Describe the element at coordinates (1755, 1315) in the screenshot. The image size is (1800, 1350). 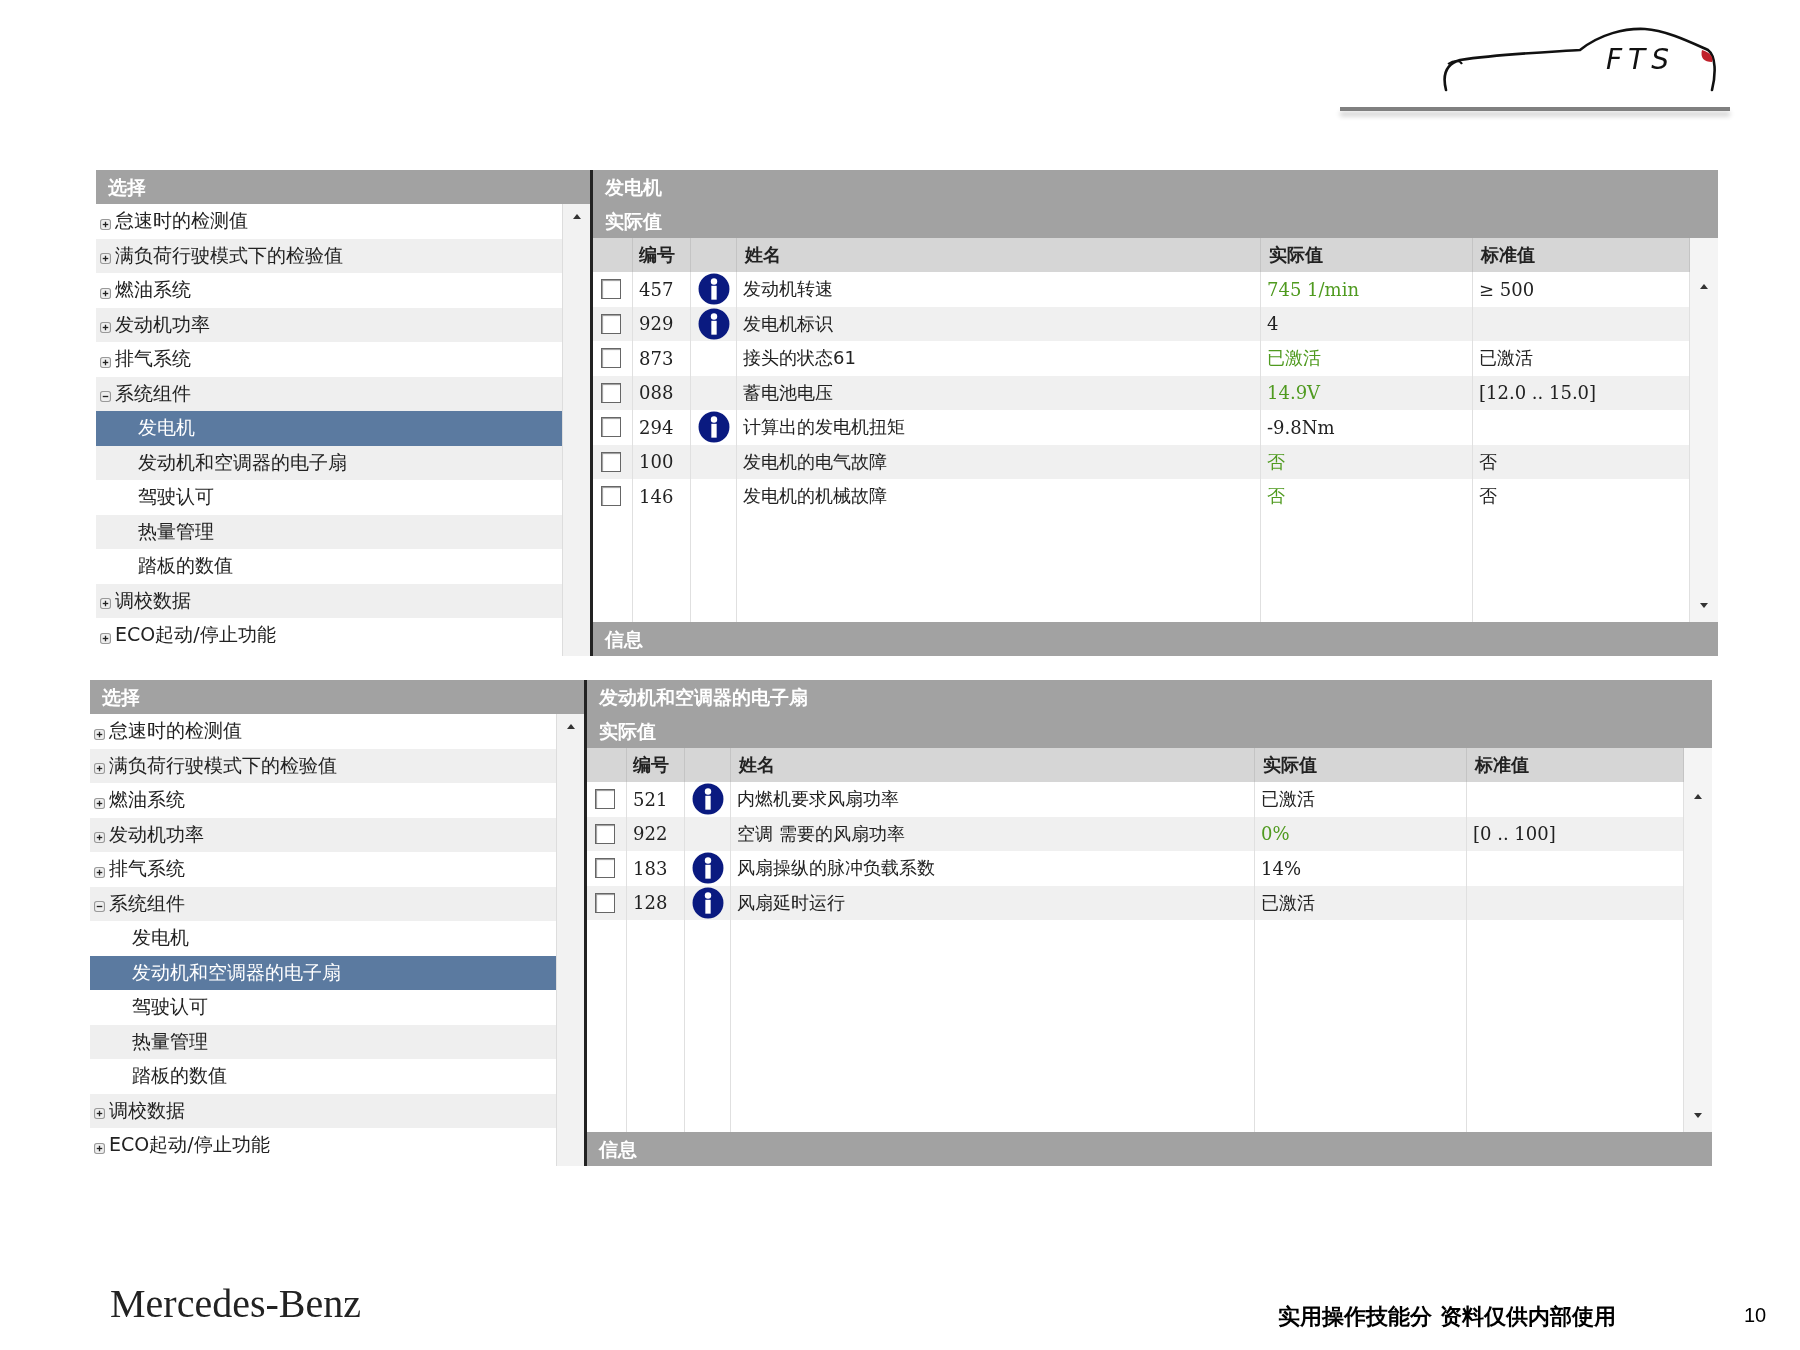
I see `page-number: 10` at that location.